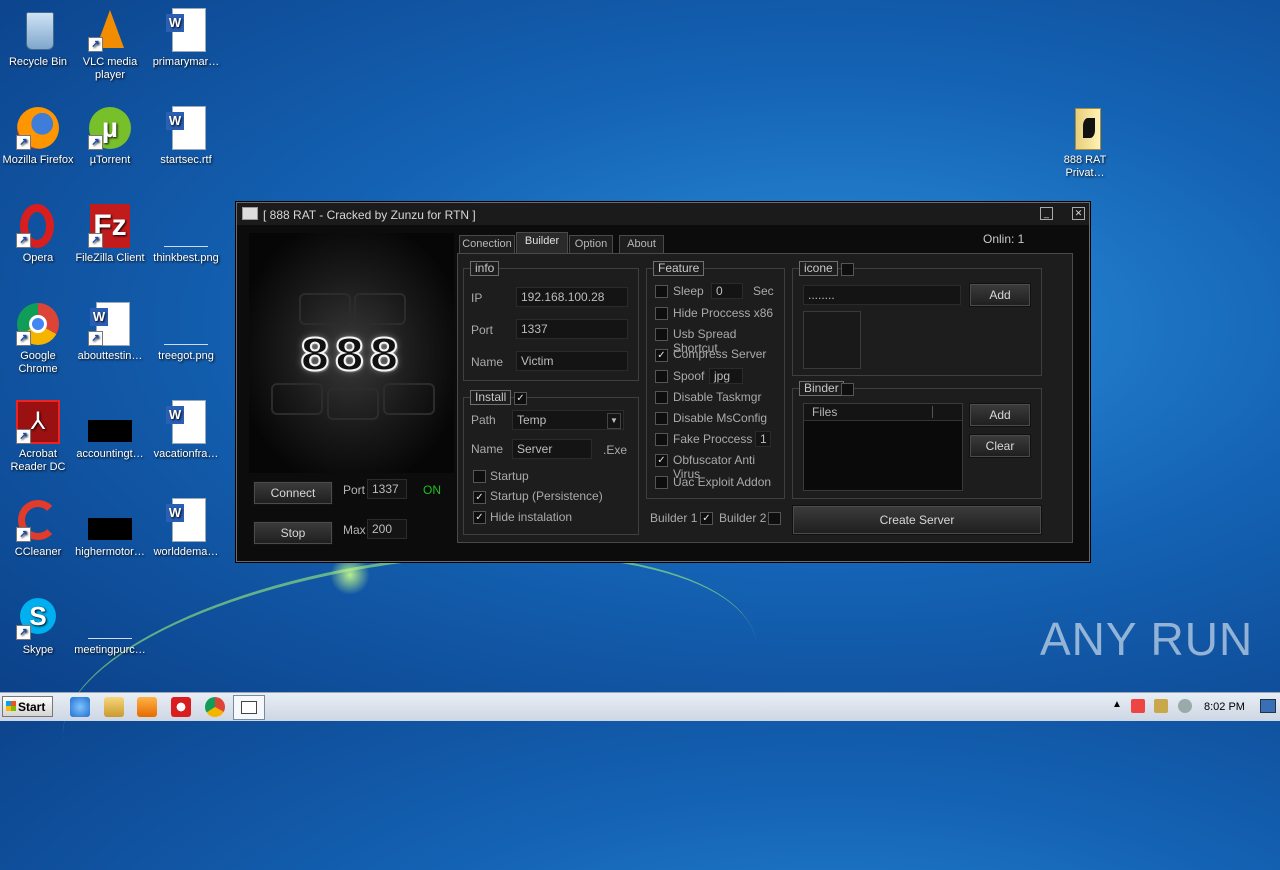  Describe the element at coordinates (531, 517) in the screenshot. I see `hide-install-label: Hide instalation` at that location.